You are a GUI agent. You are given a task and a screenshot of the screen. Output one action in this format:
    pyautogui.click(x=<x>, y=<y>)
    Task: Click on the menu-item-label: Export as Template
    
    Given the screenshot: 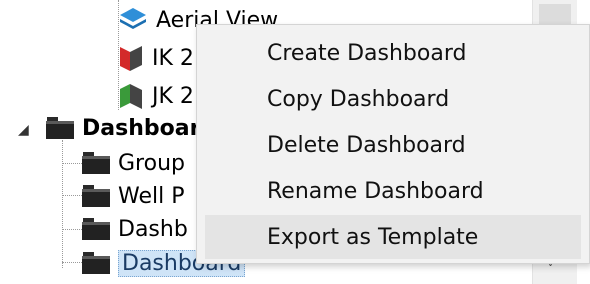 What is the action you would take?
    pyautogui.click(x=373, y=237)
    